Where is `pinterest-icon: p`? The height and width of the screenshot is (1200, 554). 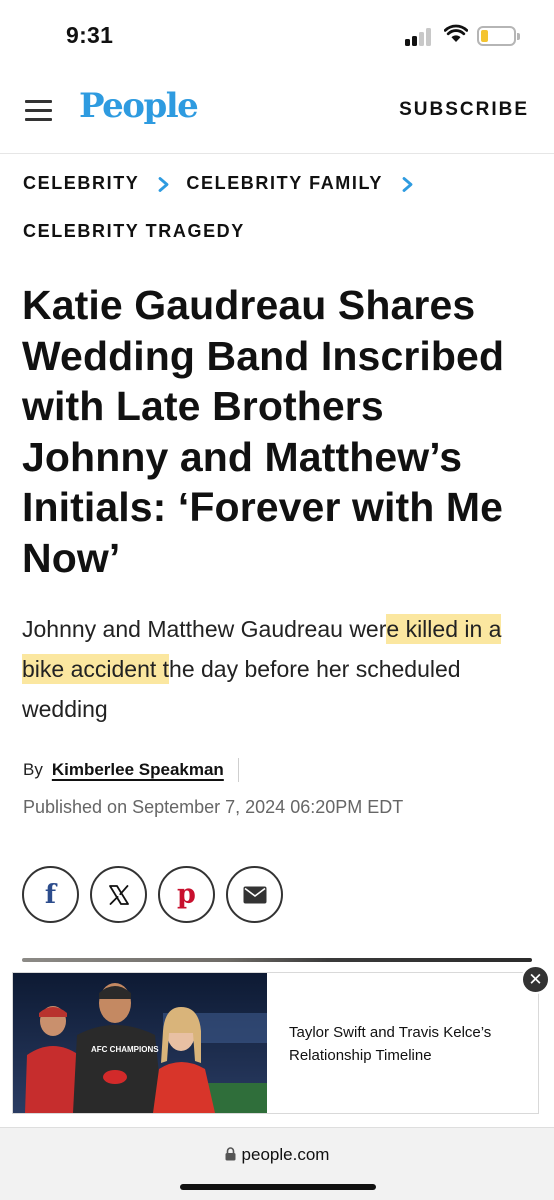 pinterest-icon: p is located at coordinates (186, 894).